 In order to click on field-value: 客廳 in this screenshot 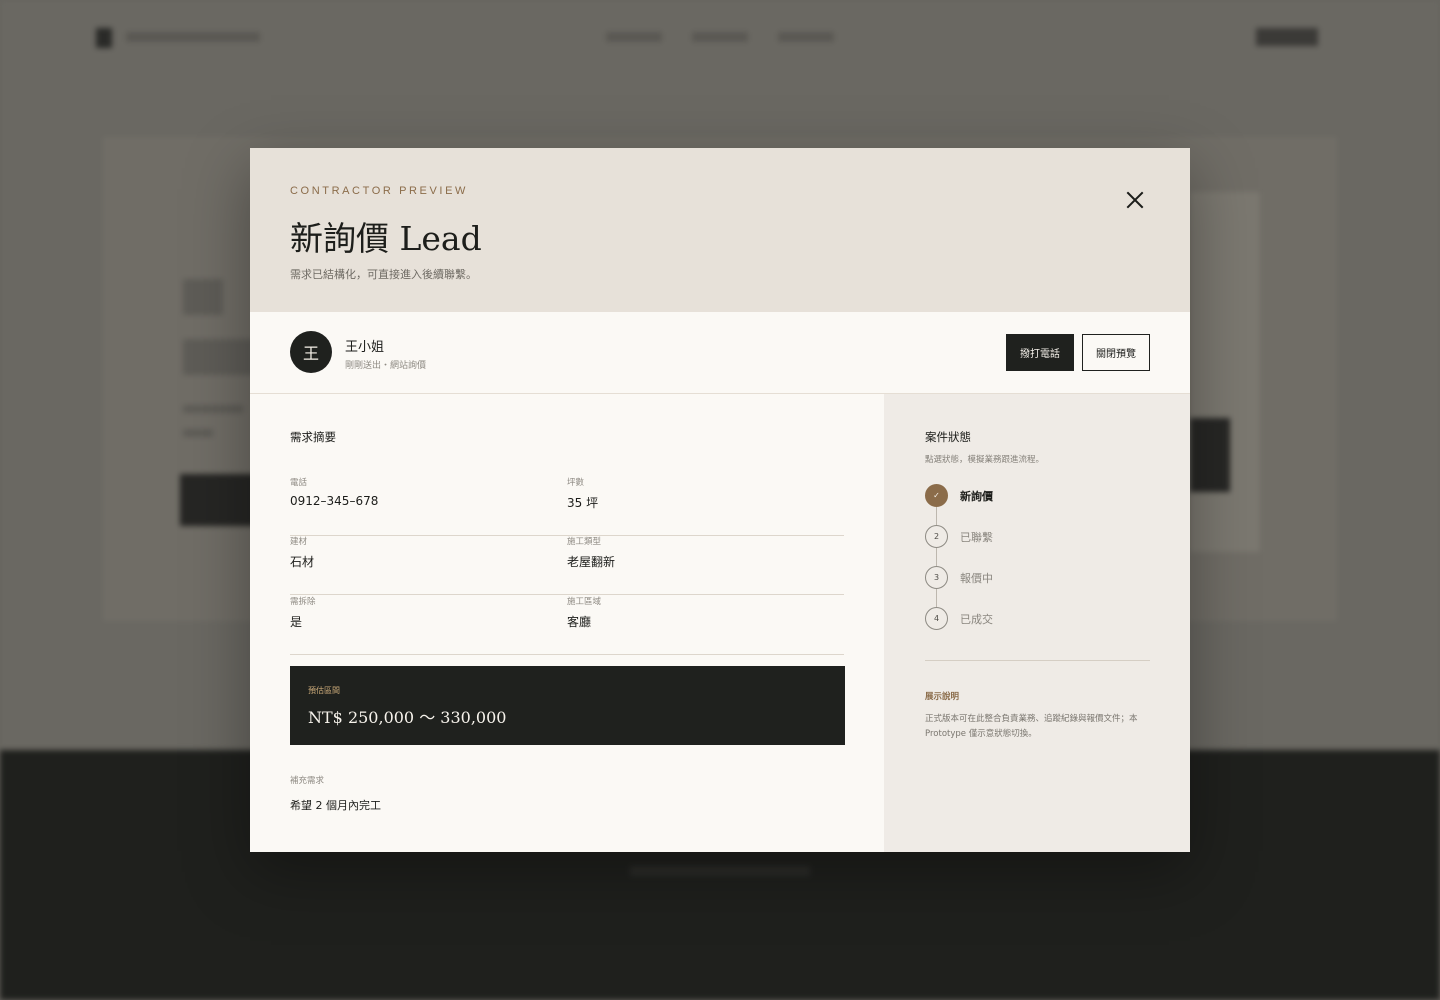, I will do `click(579, 622)`.